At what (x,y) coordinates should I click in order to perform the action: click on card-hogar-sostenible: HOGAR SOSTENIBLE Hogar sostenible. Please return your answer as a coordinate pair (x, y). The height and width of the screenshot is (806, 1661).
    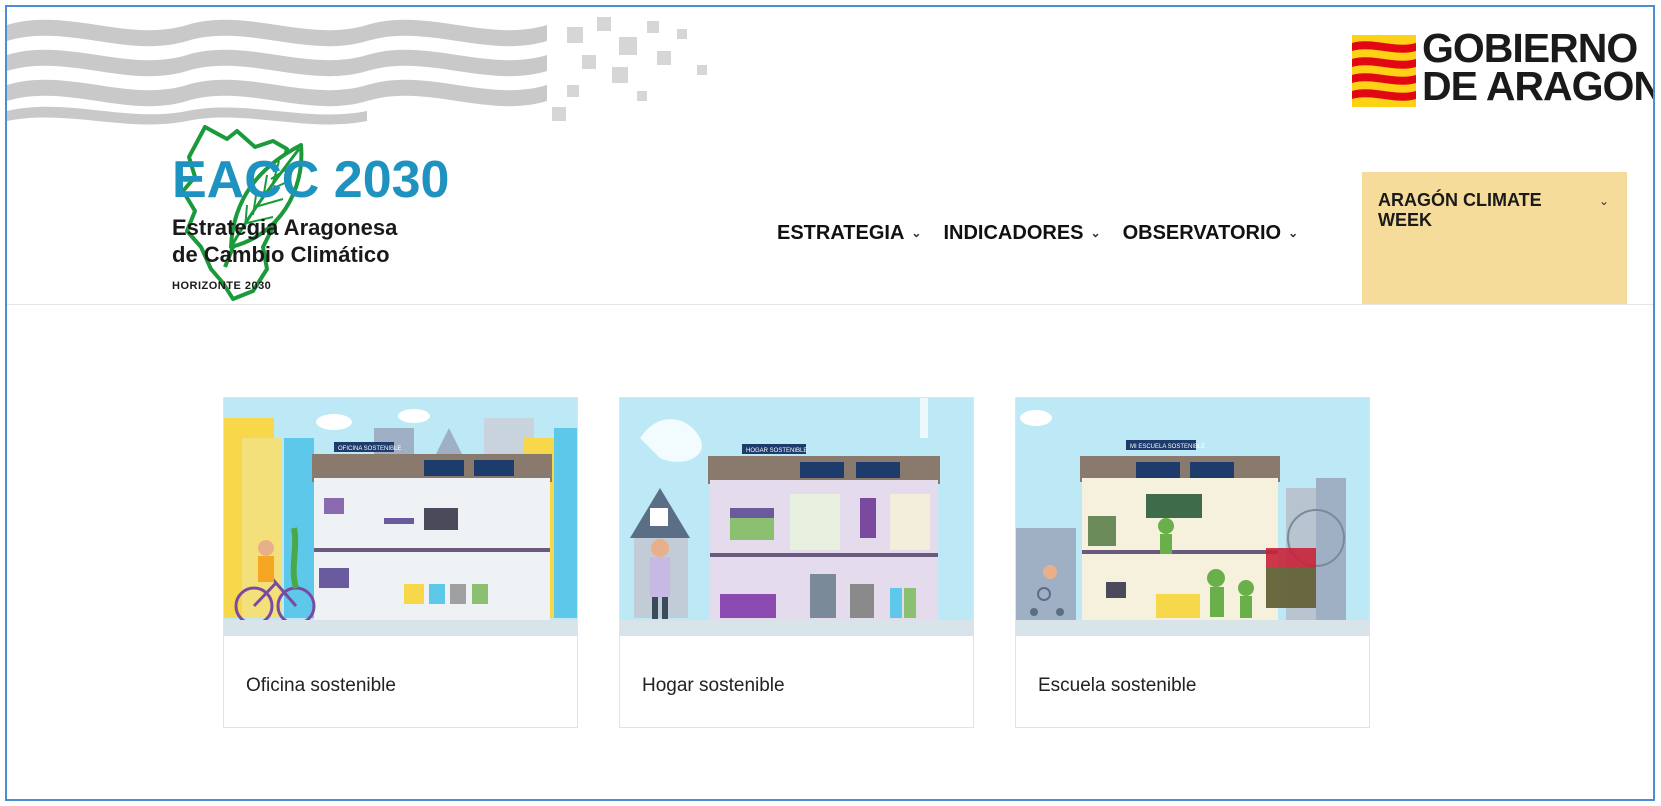
    Looking at the image, I should click on (796, 562).